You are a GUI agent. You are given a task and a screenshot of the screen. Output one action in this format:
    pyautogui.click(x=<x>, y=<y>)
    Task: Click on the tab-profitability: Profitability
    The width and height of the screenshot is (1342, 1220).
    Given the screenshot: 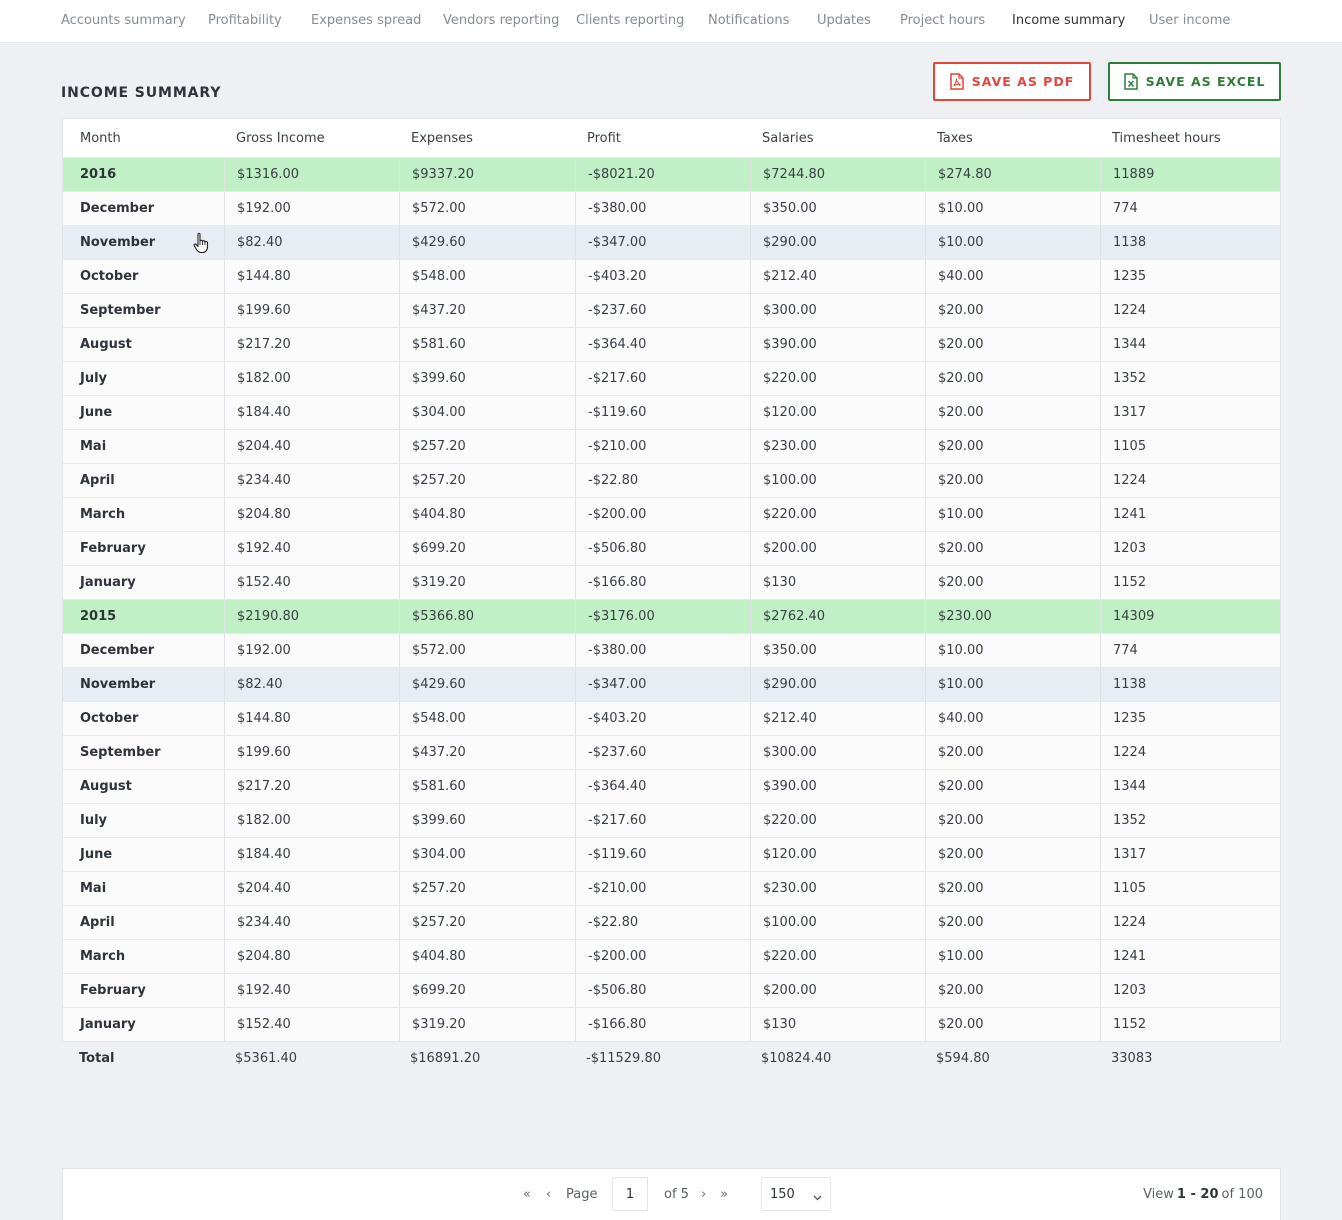 What is the action you would take?
    pyautogui.click(x=245, y=21)
    